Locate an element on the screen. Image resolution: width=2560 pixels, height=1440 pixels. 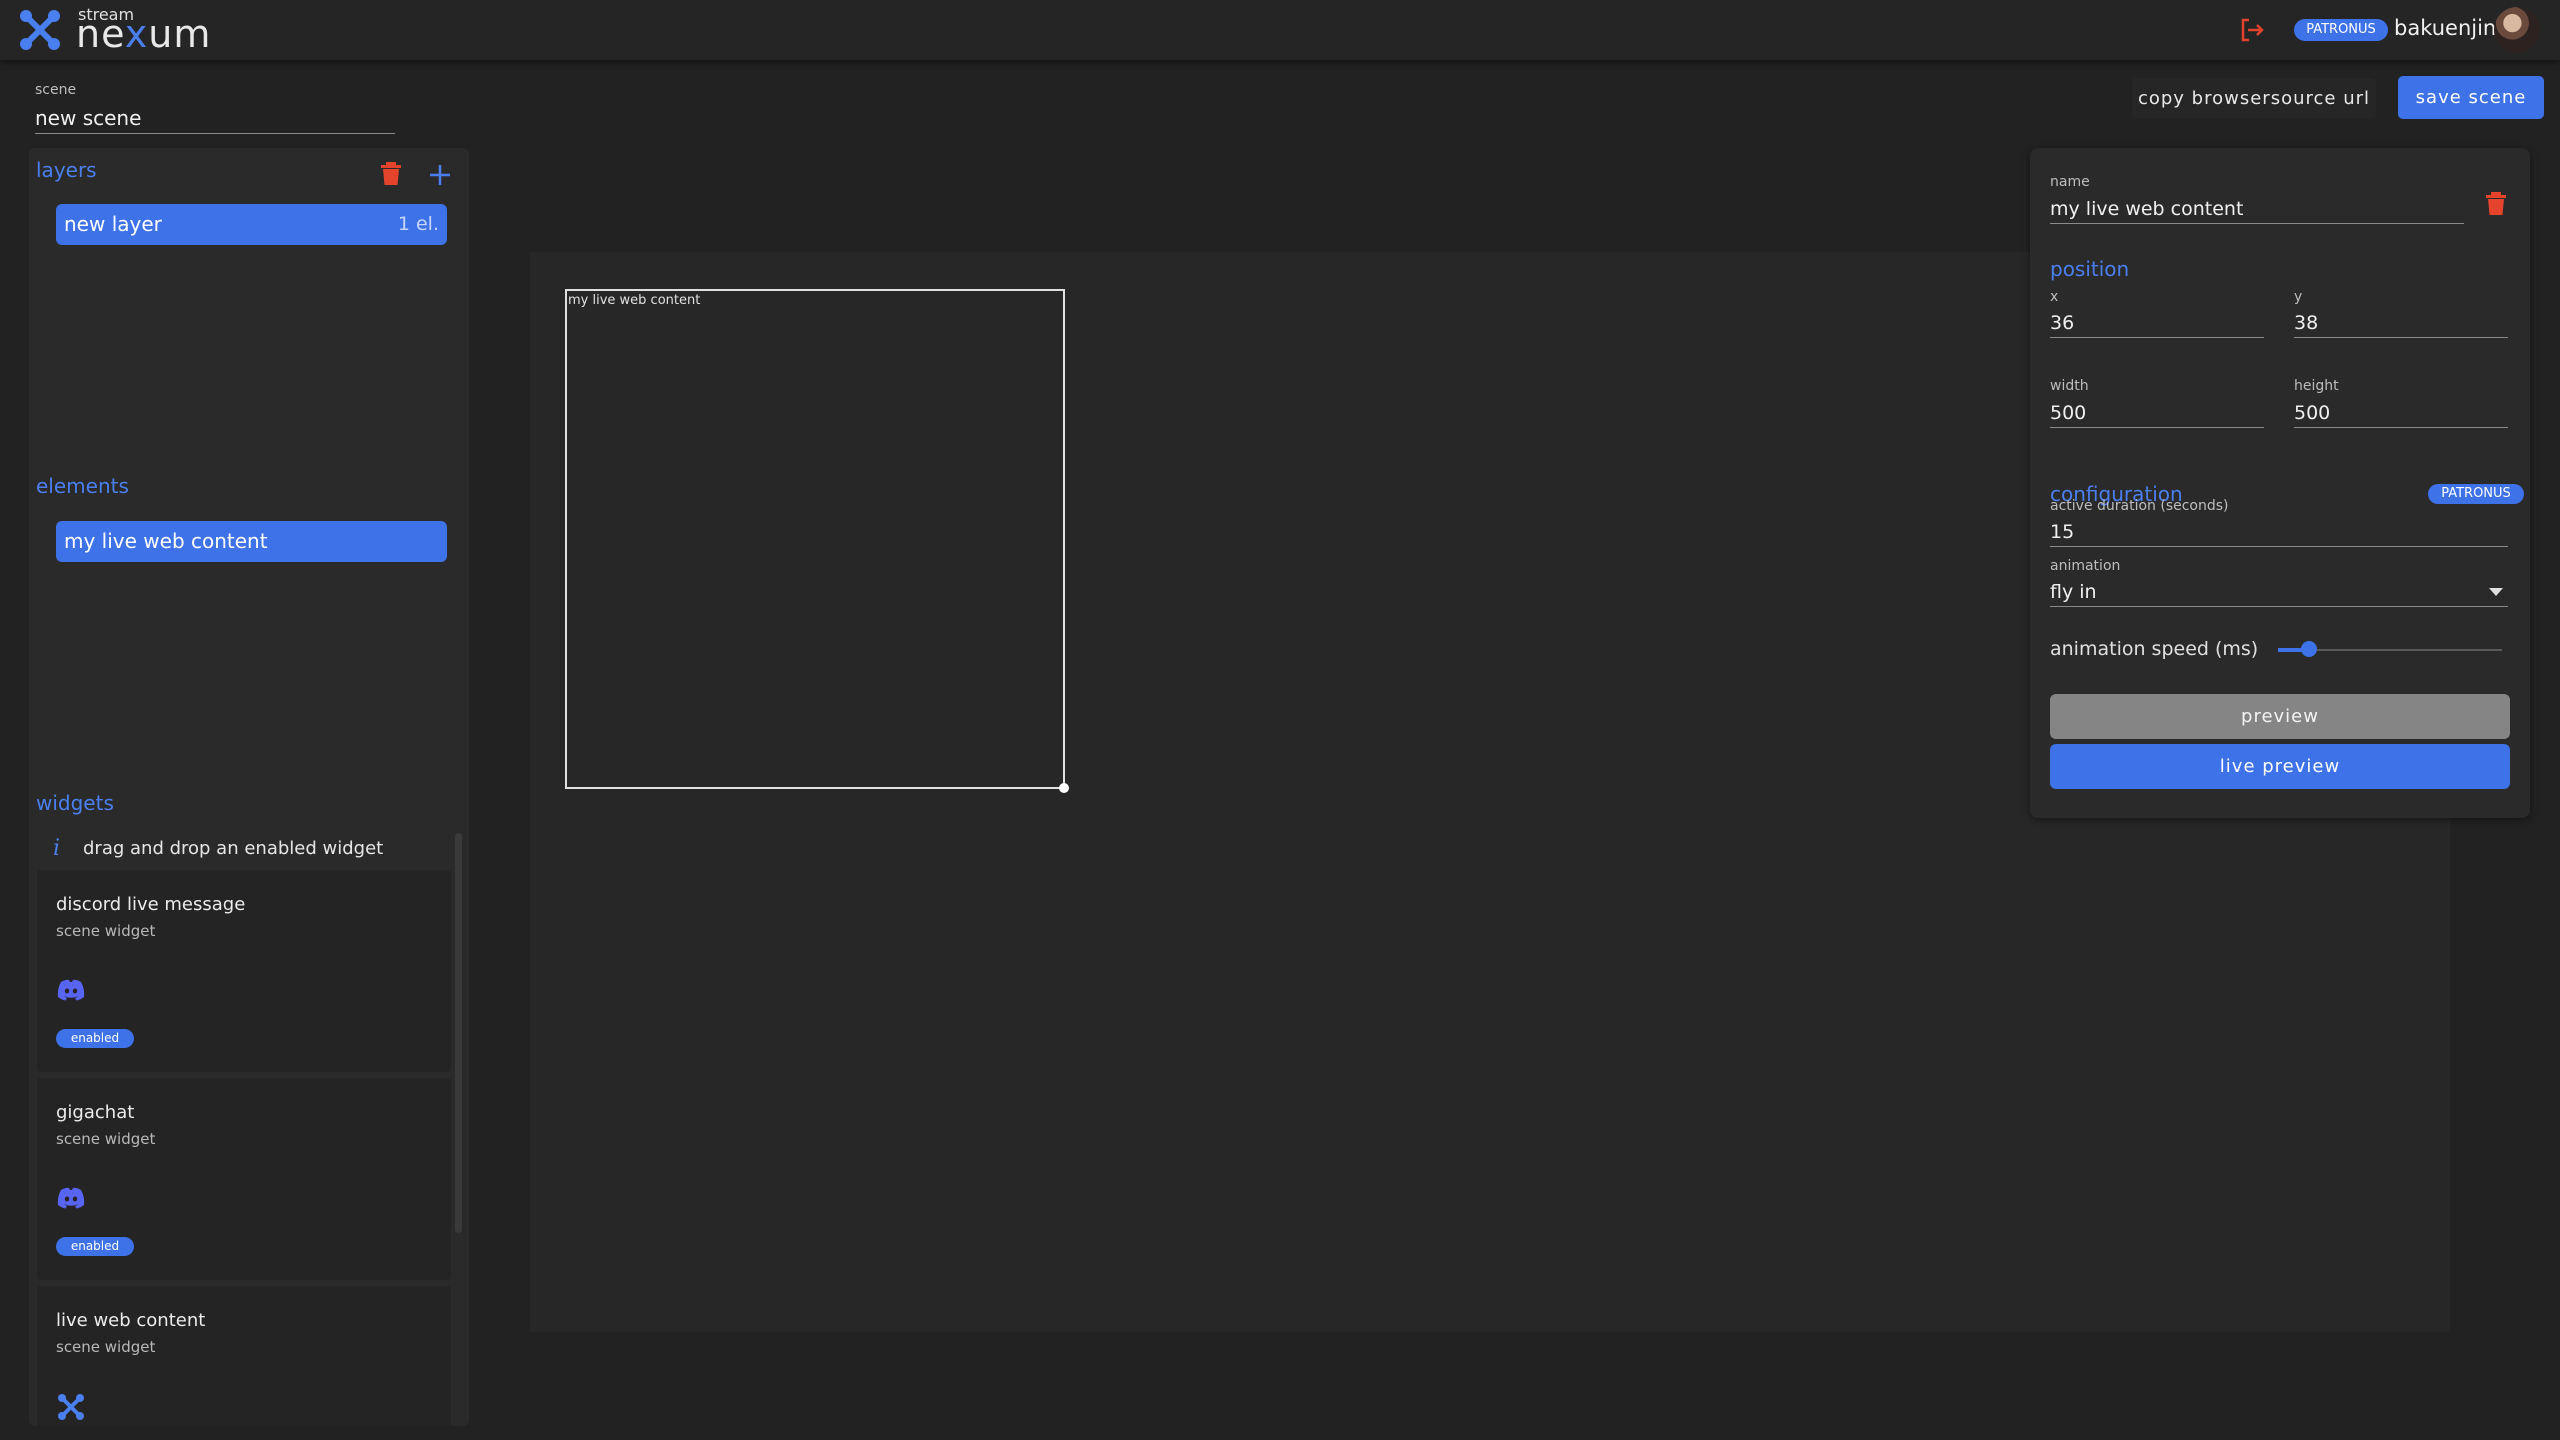
canvas-element: my live web content is located at coordinates (817, 541).